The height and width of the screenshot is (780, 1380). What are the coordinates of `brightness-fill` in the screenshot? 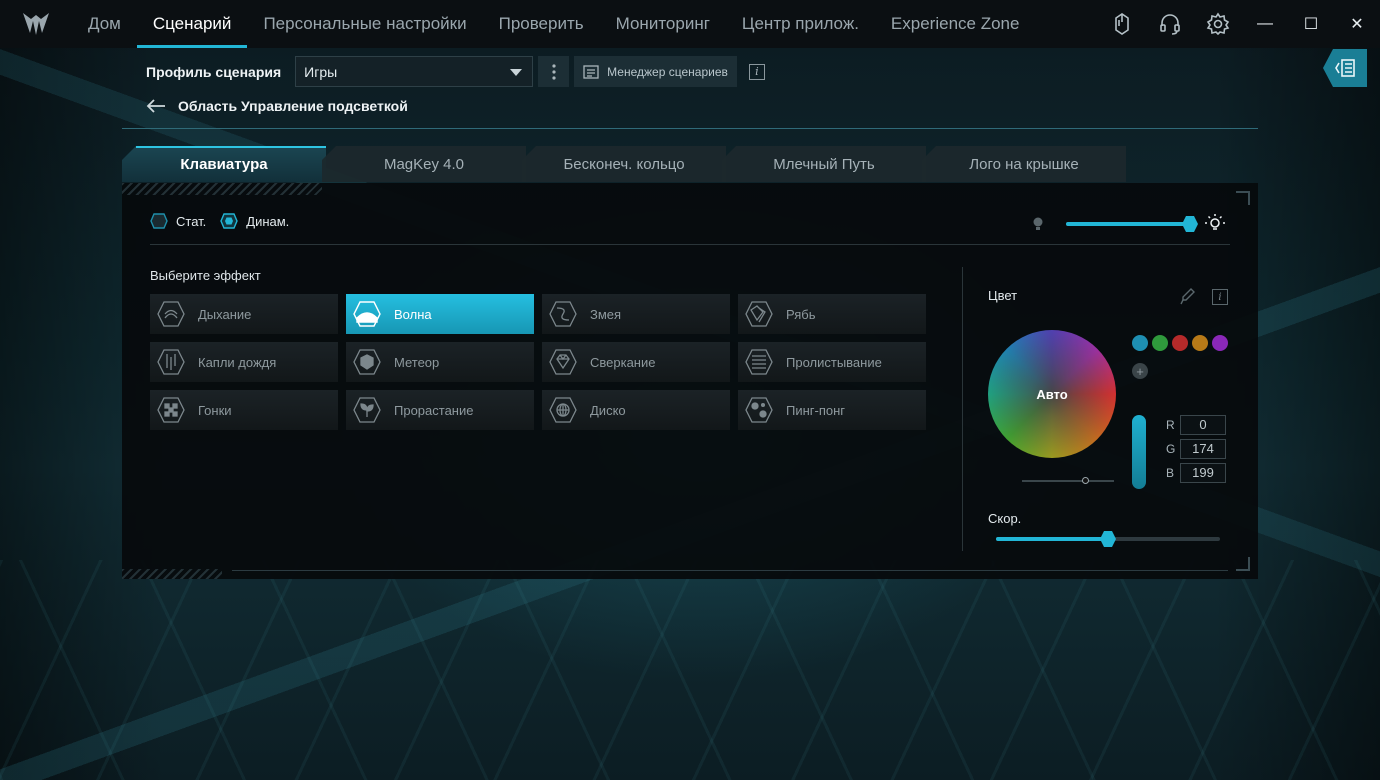 It's located at (1128, 224).